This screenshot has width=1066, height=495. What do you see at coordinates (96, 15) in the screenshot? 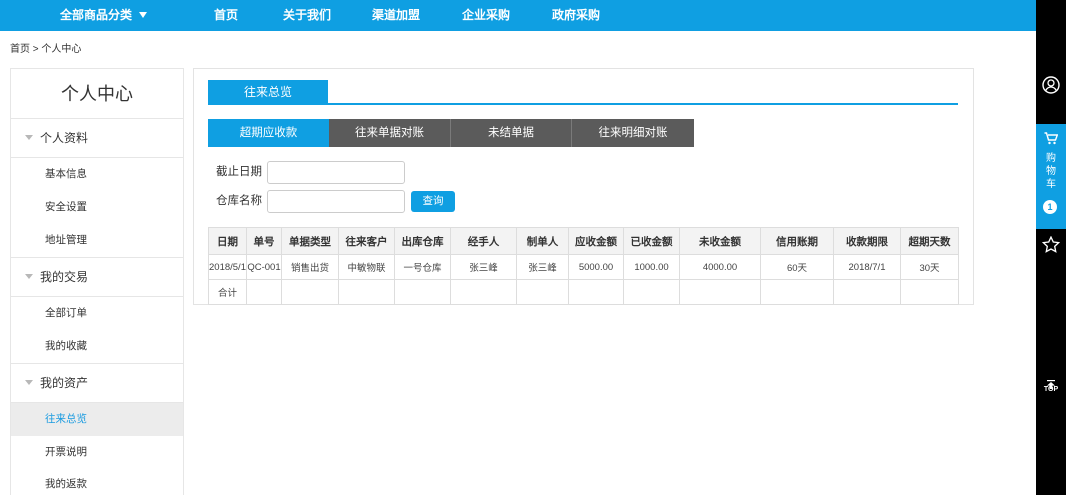
I see `all-categories-label: 全部商品分类` at bounding box center [96, 15].